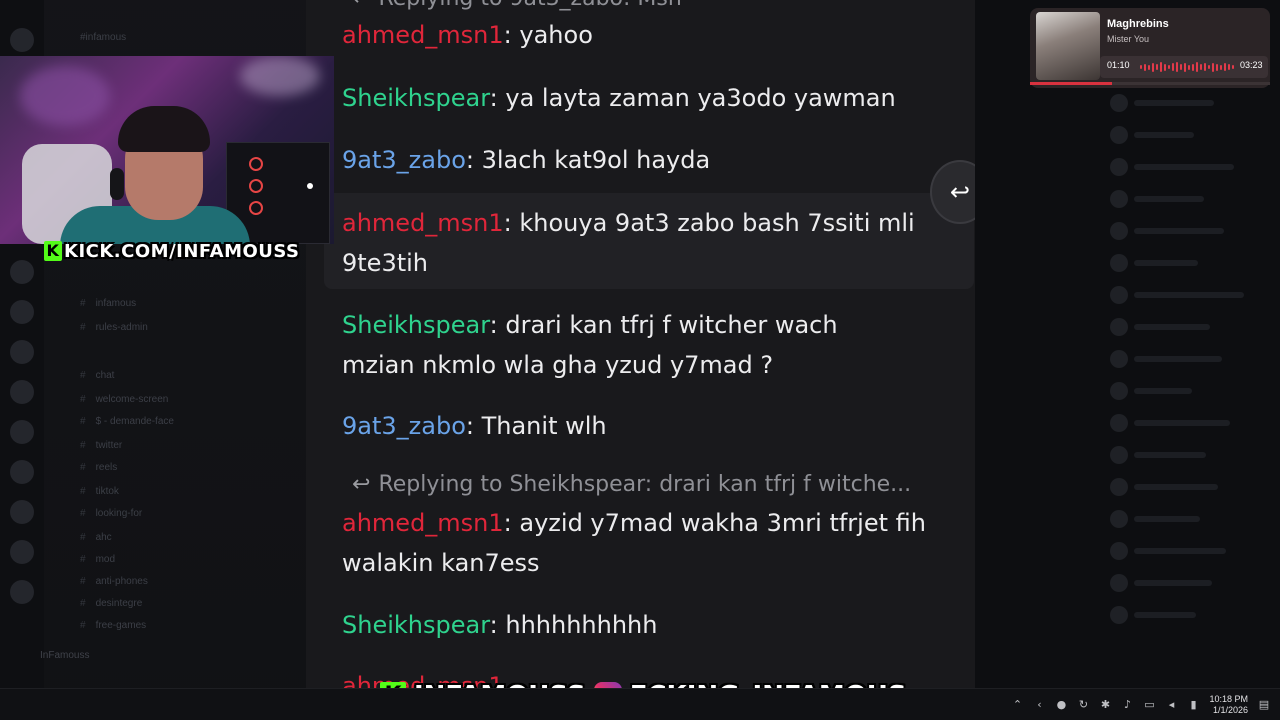  Describe the element at coordinates (1140, 704) in the screenshot. I see `system-tray: ⌃ ‹ ● ↻ ✱ ♪ ▭ ◂ ▮ 10:18 PM 1/1/2026 ▤` at that location.